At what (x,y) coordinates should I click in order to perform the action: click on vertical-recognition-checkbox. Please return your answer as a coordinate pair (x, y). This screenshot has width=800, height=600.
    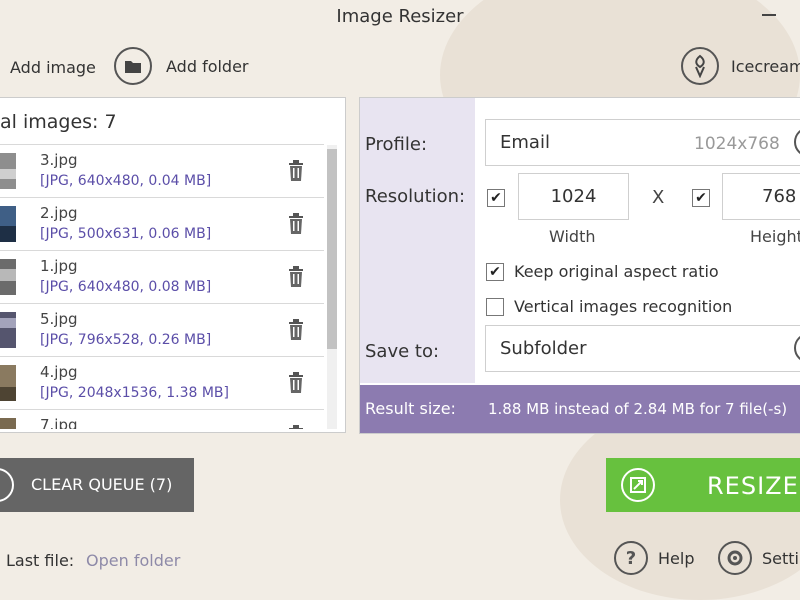
    Looking at the image, I should click on (495, 307).